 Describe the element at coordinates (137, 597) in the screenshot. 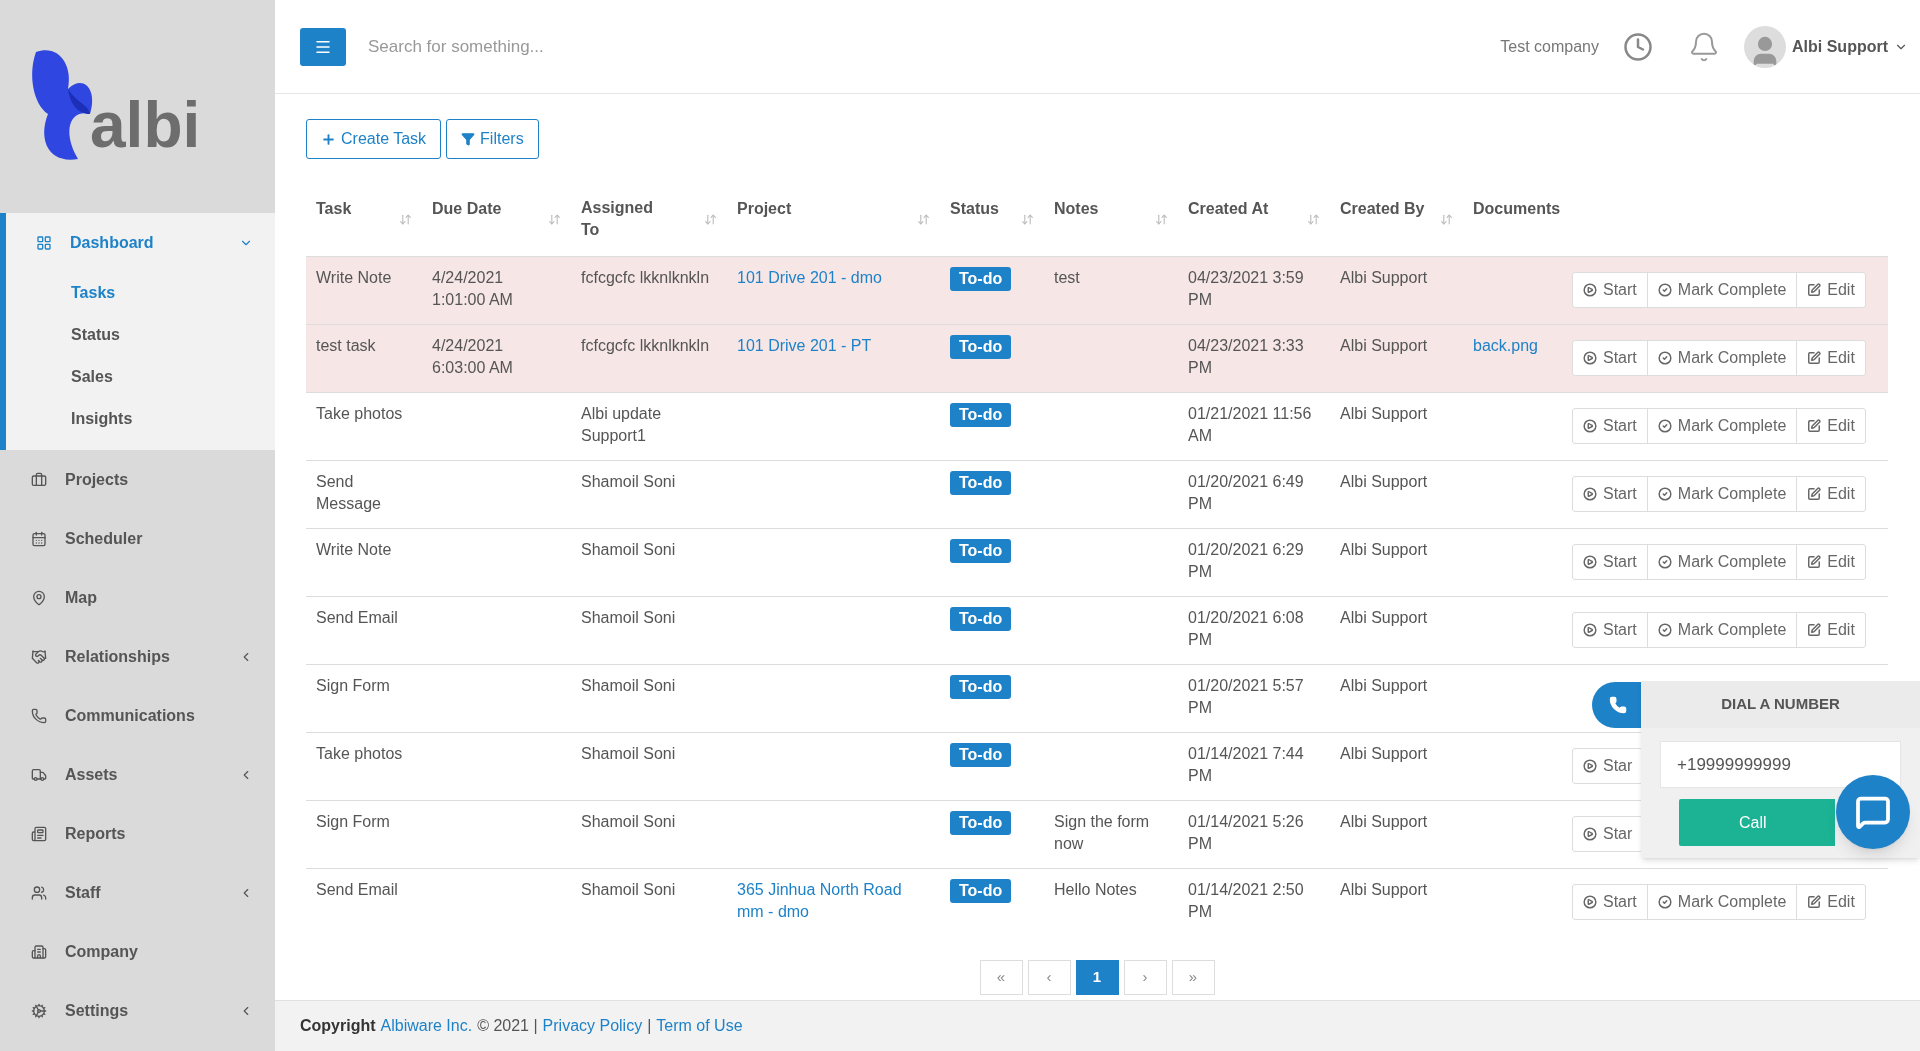

I see `sidebar-item: Map` at that location.